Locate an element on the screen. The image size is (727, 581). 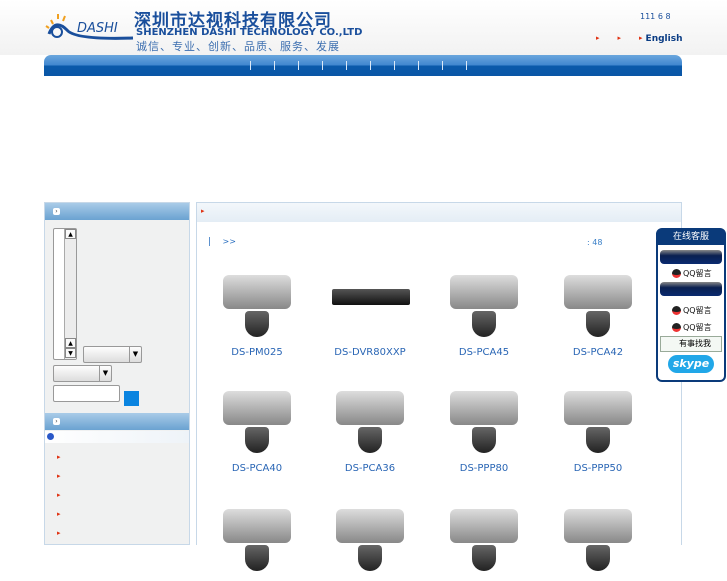
product-item: DS-PCA42 is located at coordinates (598, 309).